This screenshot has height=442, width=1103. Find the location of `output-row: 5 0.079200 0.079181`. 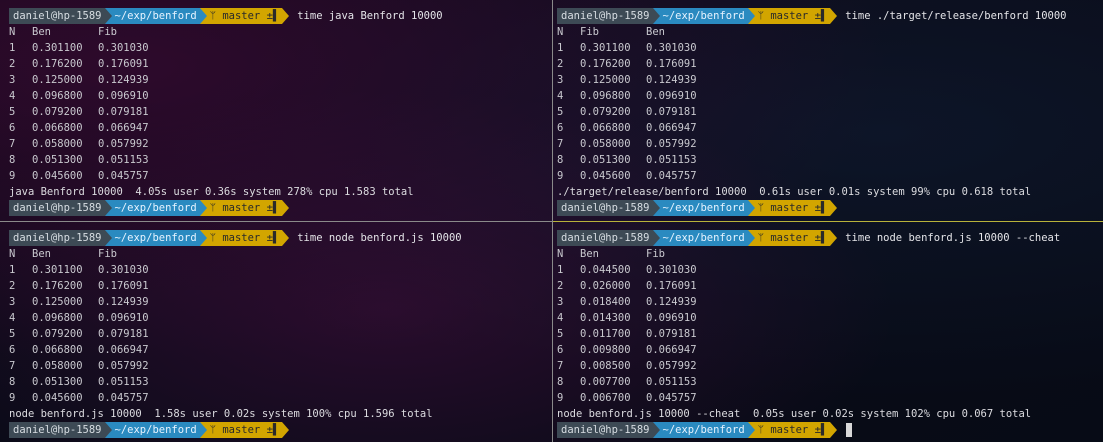

output-row: 5 0.079200 0.079181 is located at coordinates (280, 112).